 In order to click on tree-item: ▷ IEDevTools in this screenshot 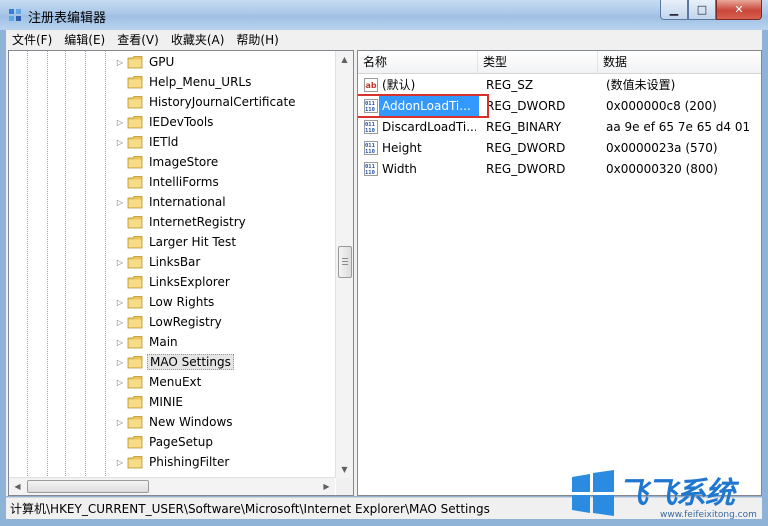, I will do `click(165, 122)`.